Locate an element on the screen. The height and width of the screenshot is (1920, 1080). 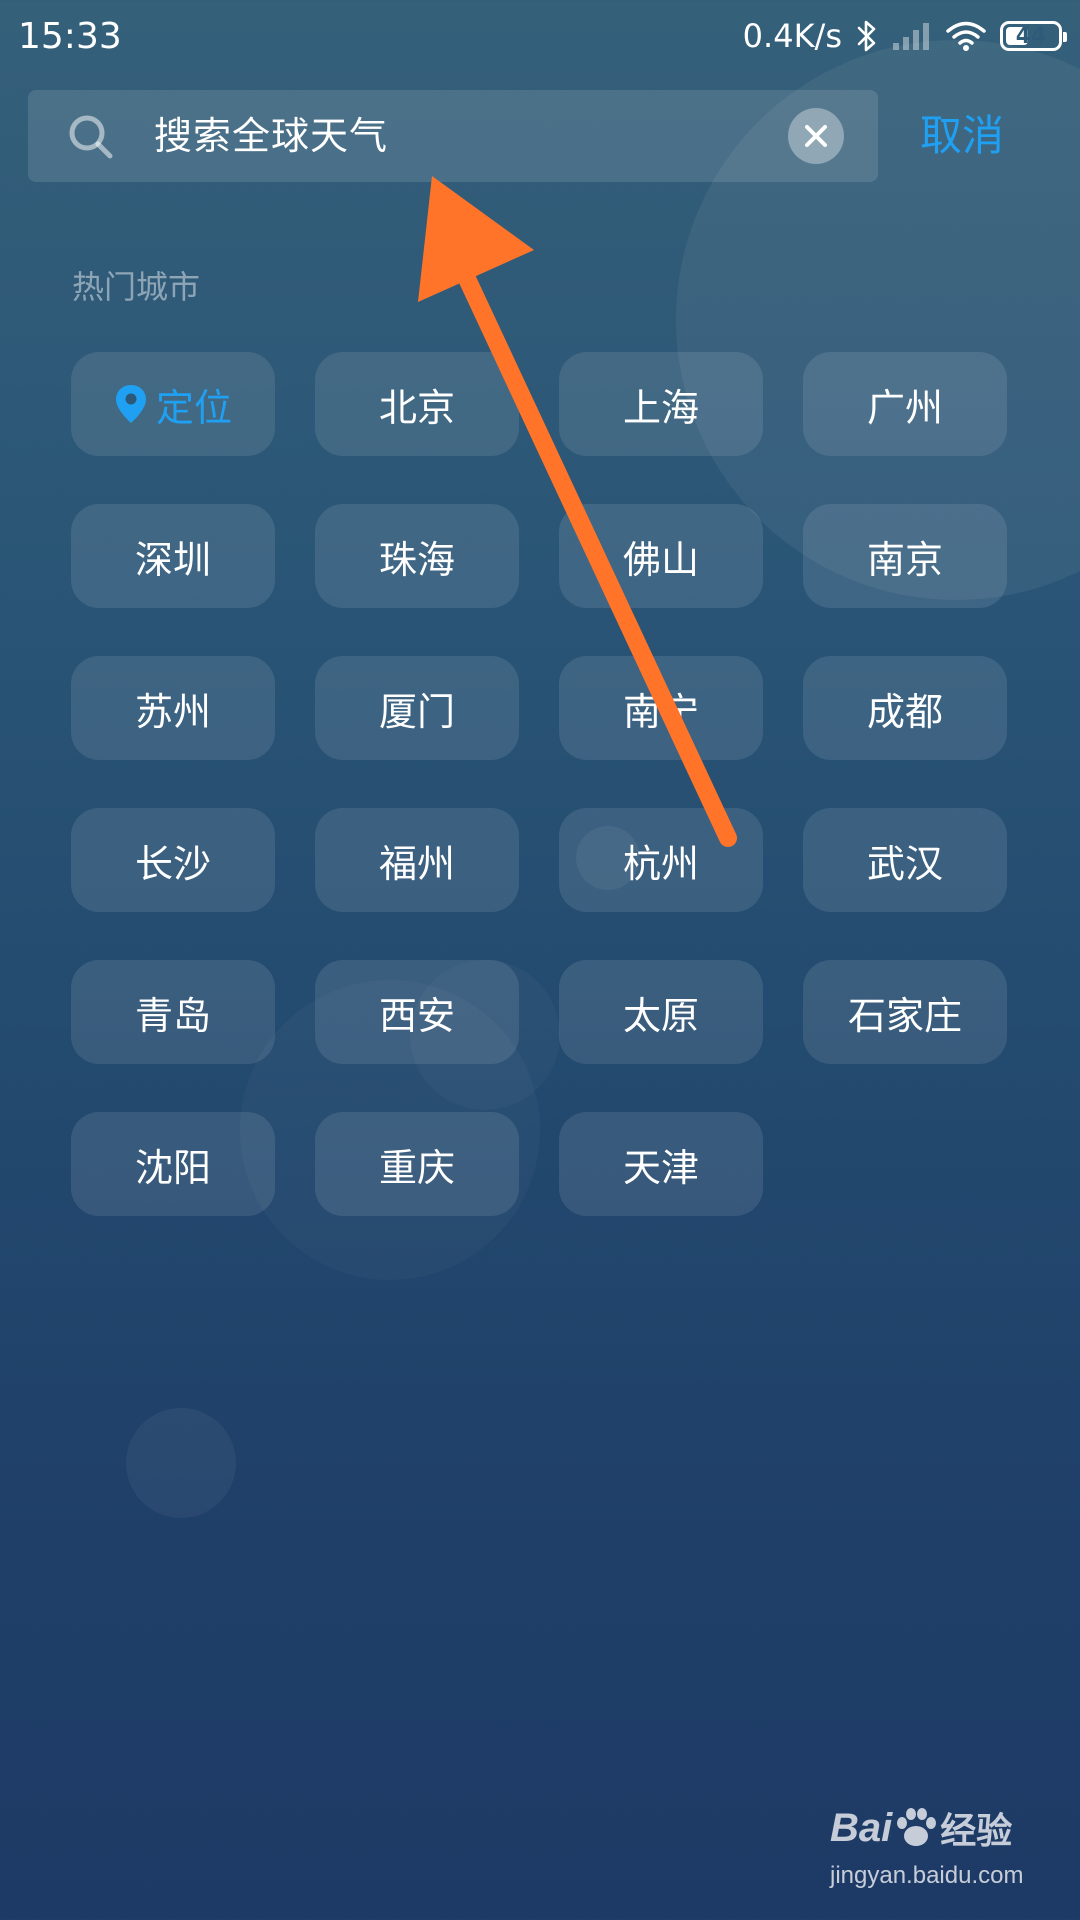
city-button: 上海 is located at coordinates (661, 404).